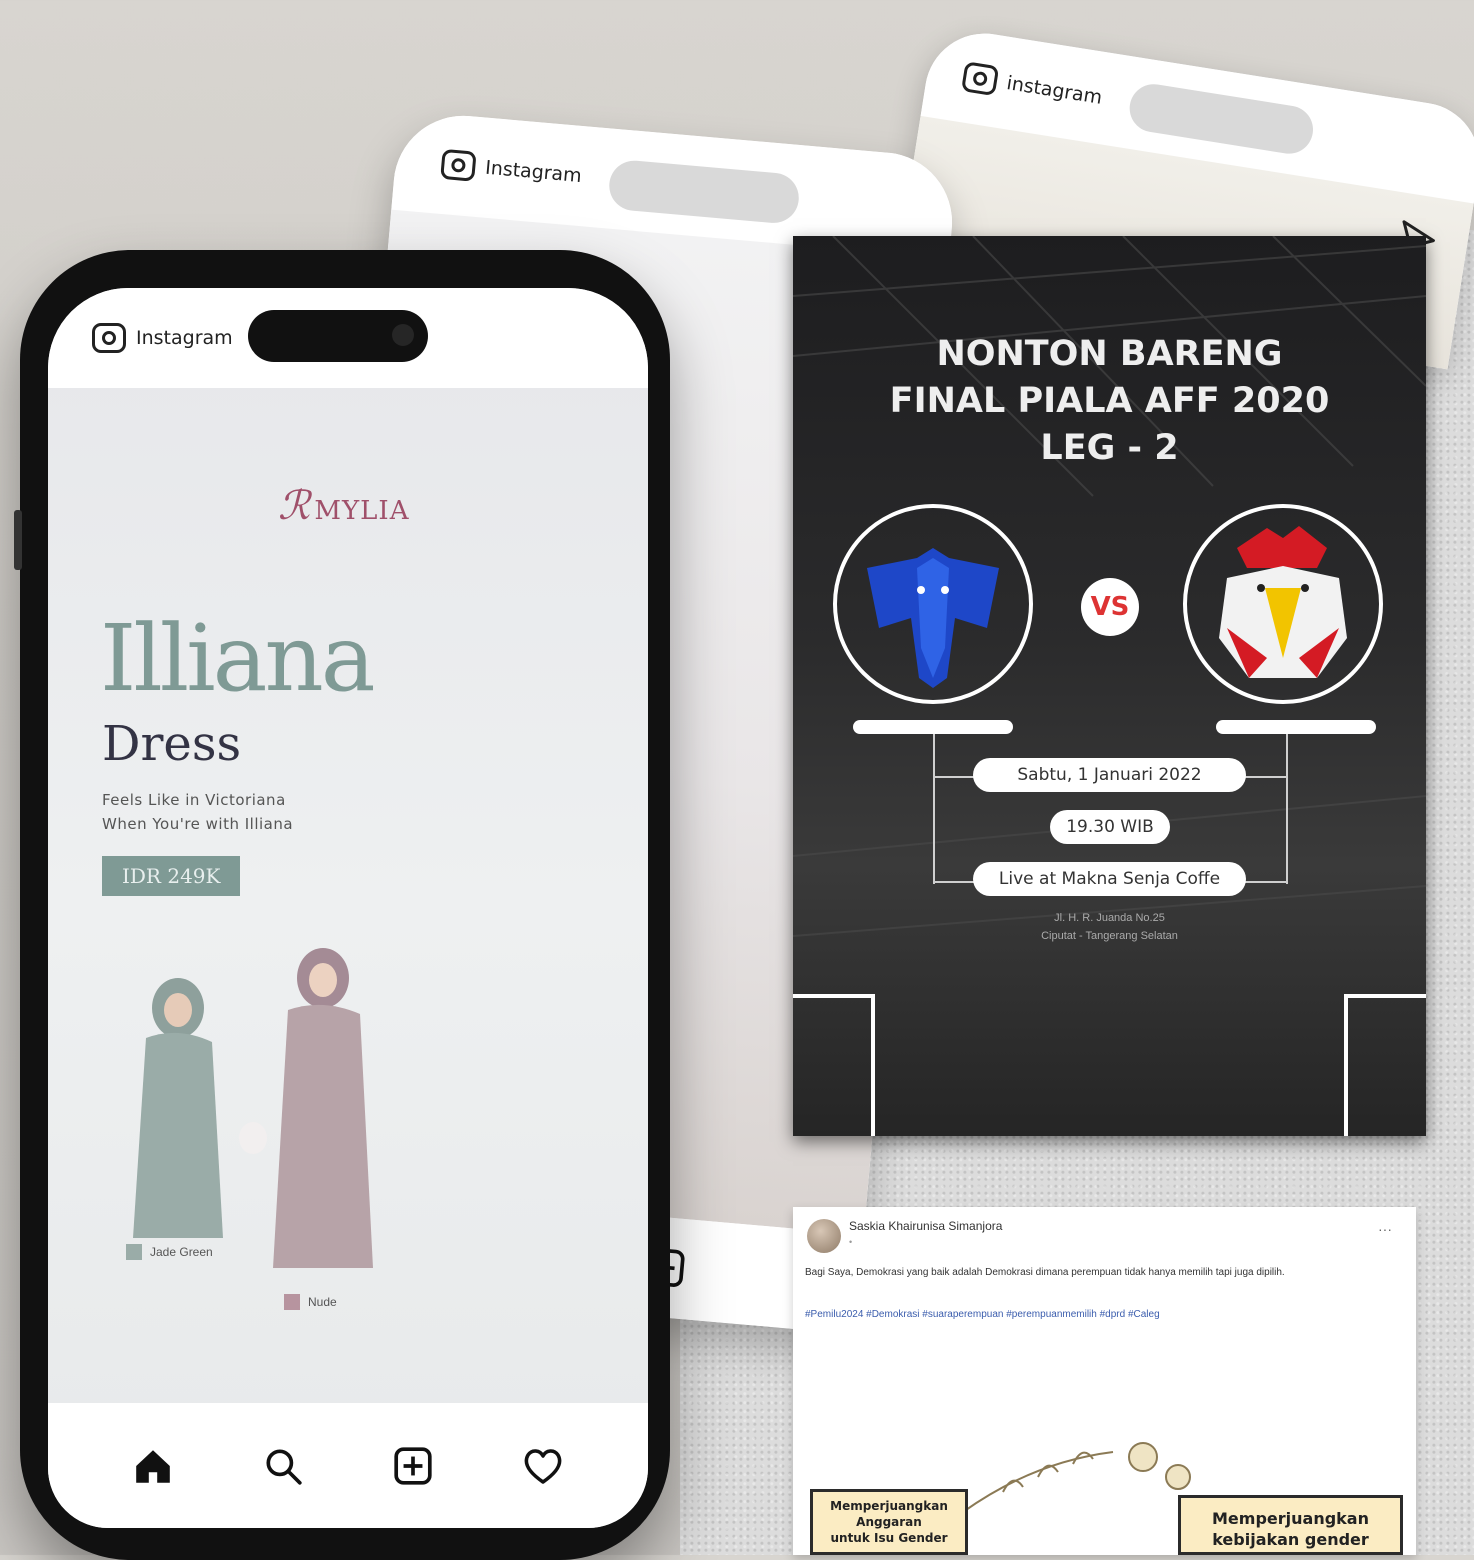 Image resolution: width=1474 pixels, height=1560 pixels. I want to click on home-icon, so click(153, 1466).